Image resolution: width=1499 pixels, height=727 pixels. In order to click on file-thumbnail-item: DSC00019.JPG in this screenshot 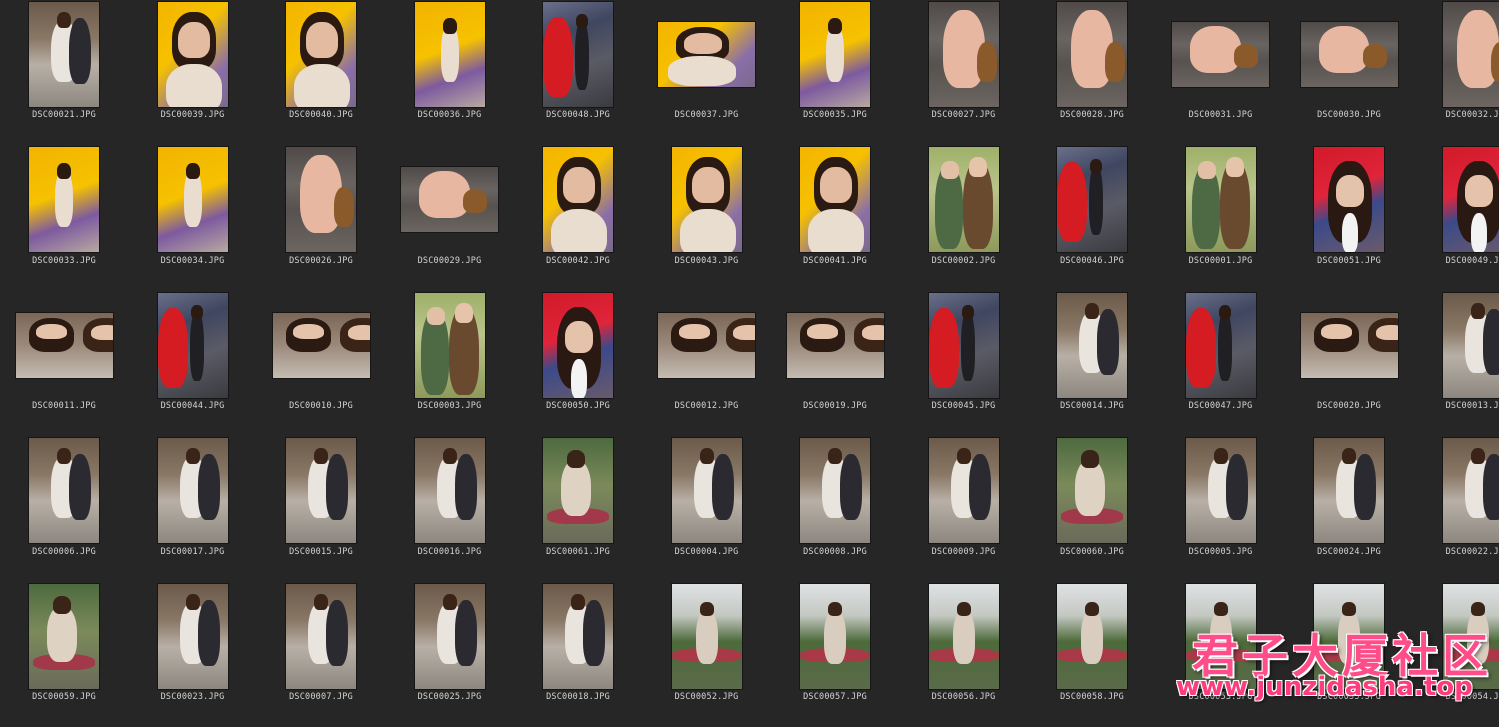, I will do `click(835, 363)`.